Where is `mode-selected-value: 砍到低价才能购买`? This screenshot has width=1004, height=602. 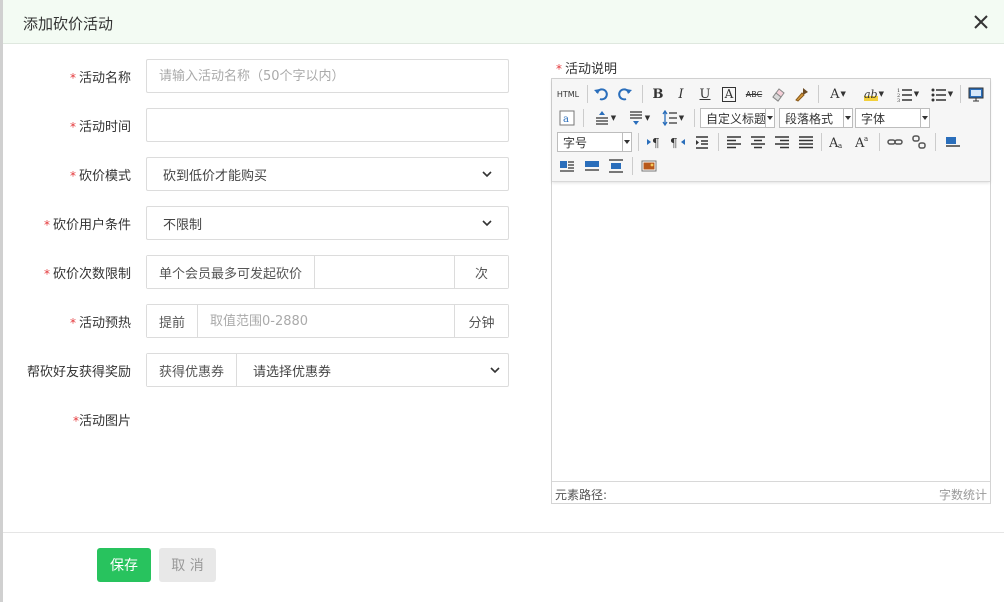
mode-selected-value: 砍到低价才能购买 is located at coordinates (215, 176).